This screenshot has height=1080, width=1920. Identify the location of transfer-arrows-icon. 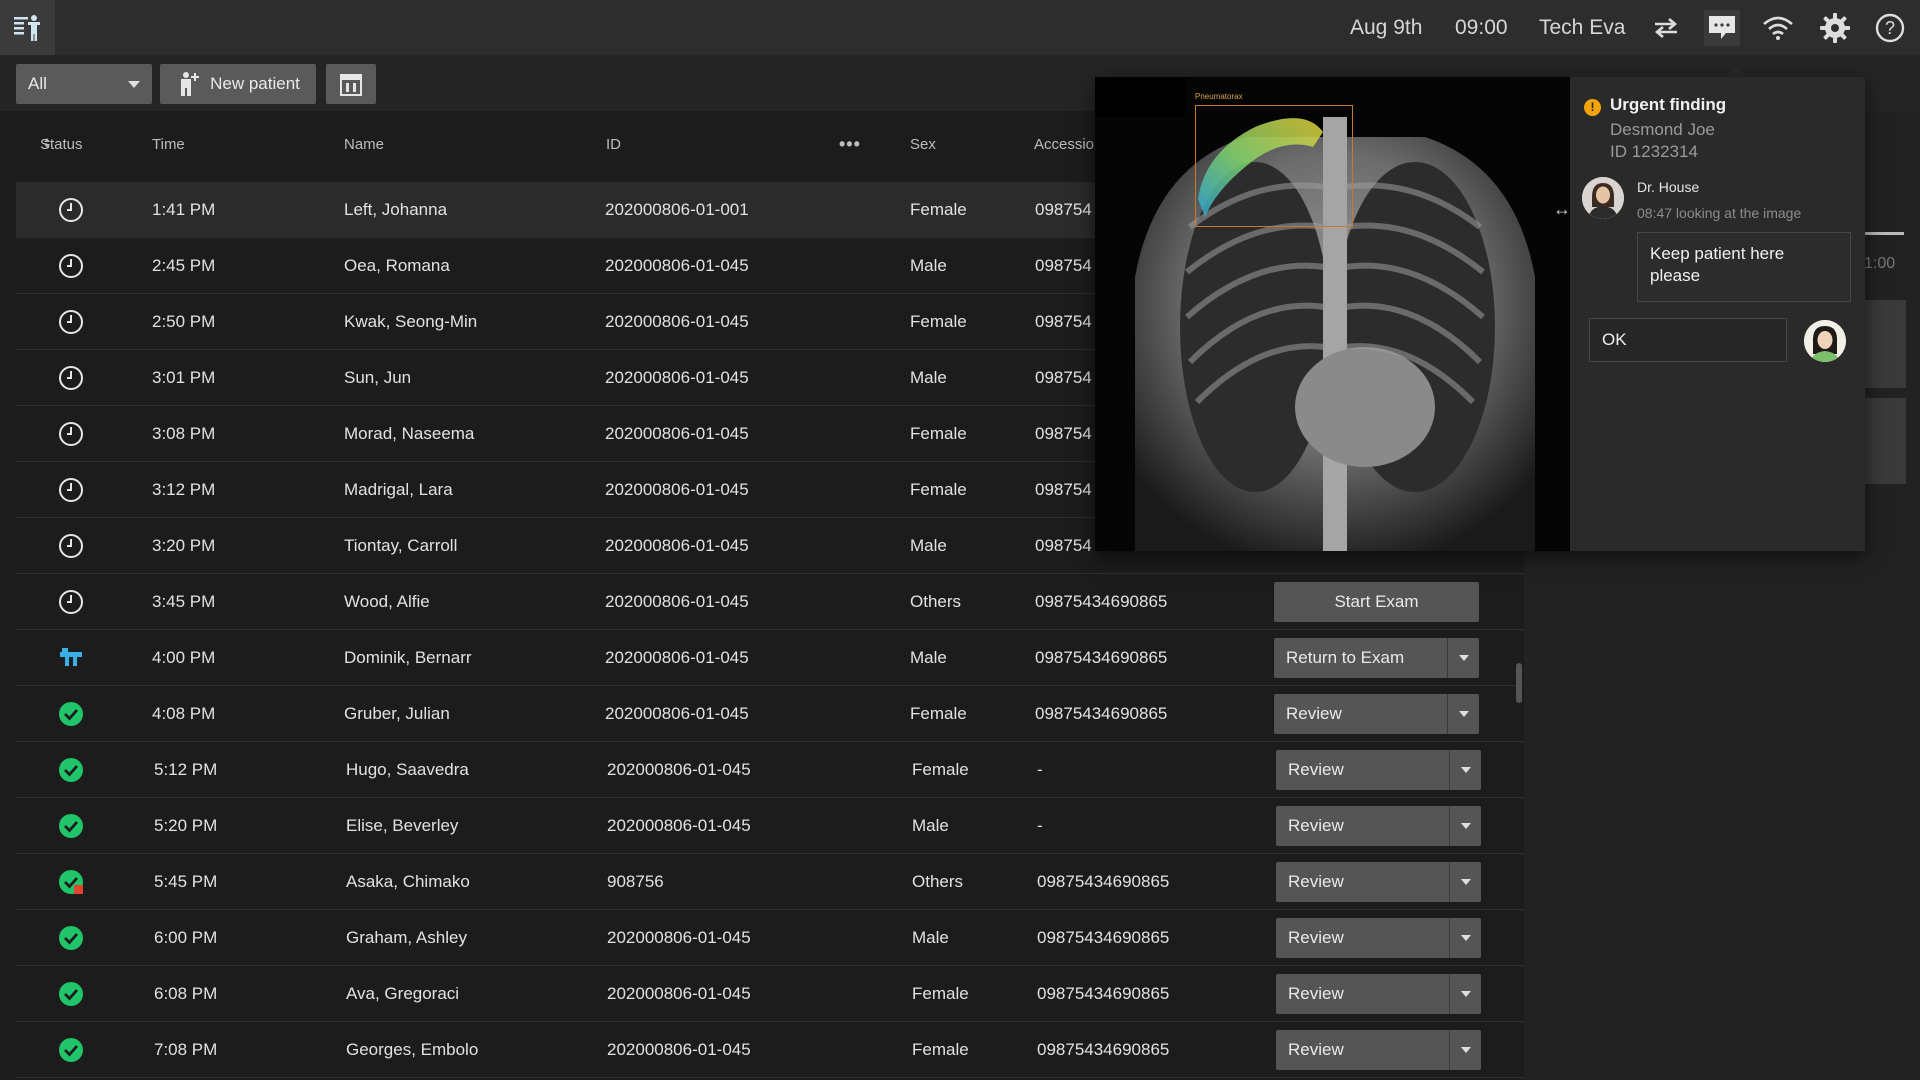
(1666, 28).